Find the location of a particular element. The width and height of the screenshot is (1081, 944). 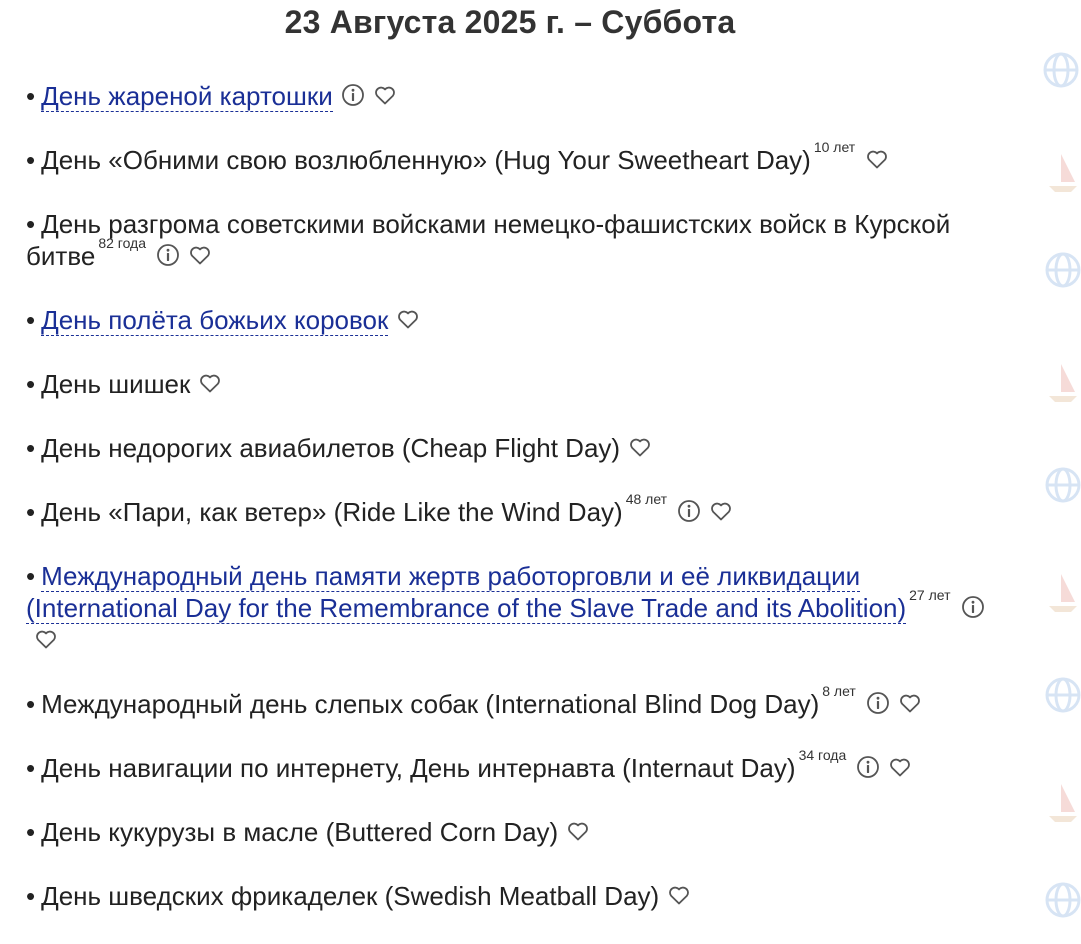

page-title: 23 Августа 2025 г. – Суббота is located at coordinates (510, 22).